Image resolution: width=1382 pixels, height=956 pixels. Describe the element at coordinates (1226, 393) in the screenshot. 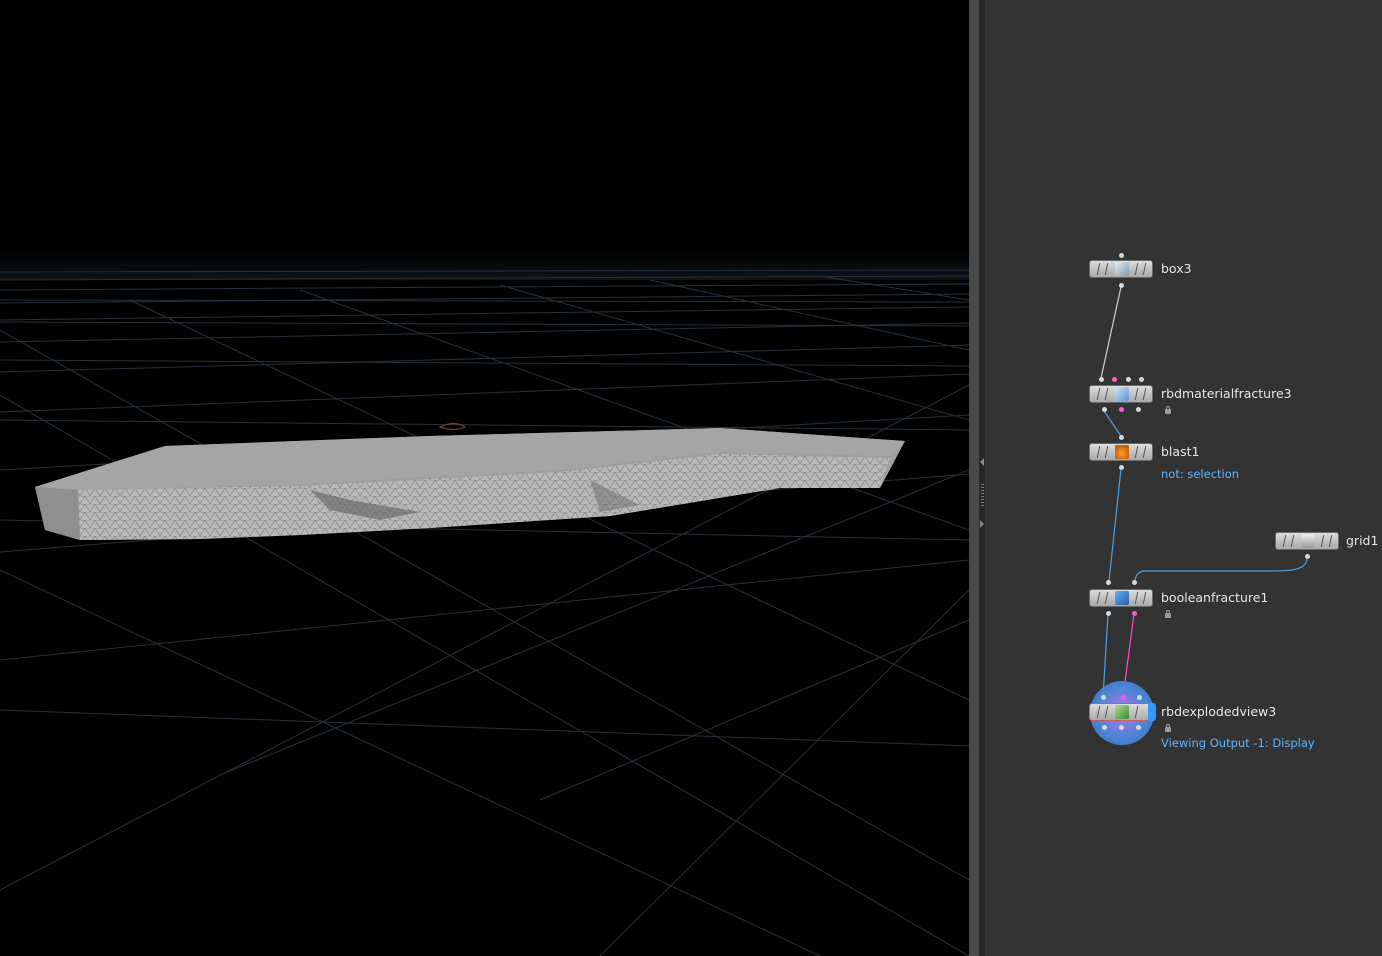

I see `node-label-rbdmaterialfracture3: rbdmaterialfracture3` at that location.